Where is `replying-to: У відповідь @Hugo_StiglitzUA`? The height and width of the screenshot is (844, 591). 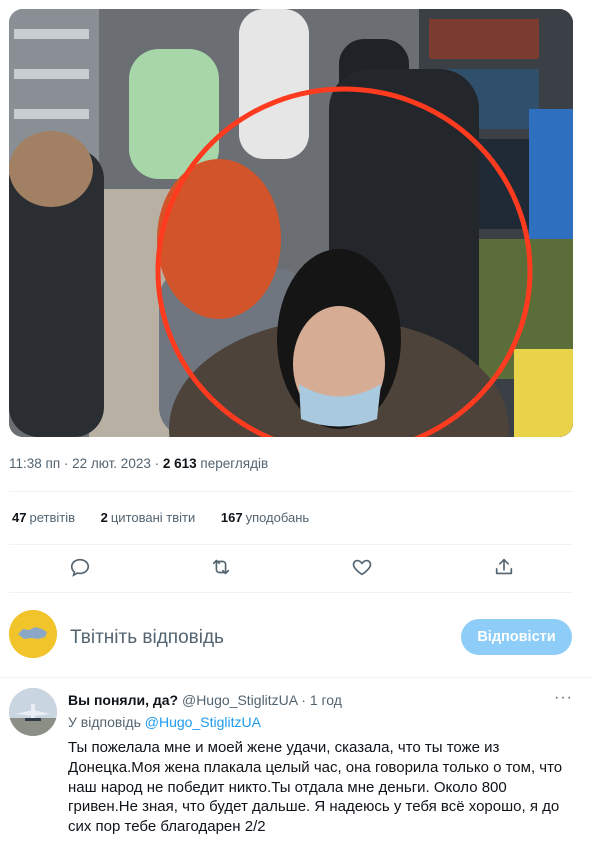 replying-to: У відповідь @Hugo_StiglitzUA is located at coordinates (164, 722).